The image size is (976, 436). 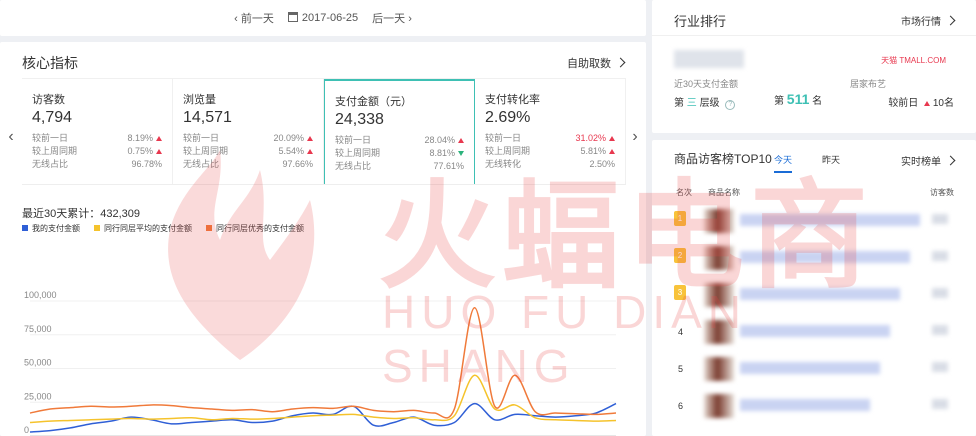 I want to click on metric-compare-row: 无线转化 2.50%, so click(x=550, y=164).